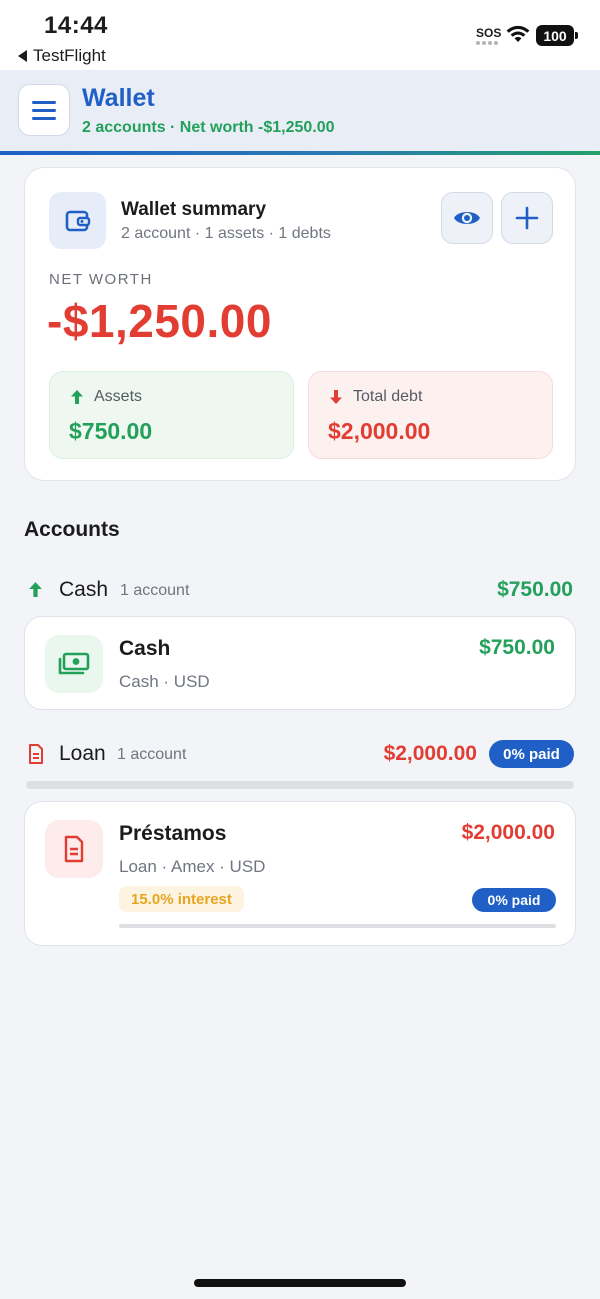  Describe the element at coordinates (44, 102) in the screenshot. I see `hamburger-menu-icon` at that location.